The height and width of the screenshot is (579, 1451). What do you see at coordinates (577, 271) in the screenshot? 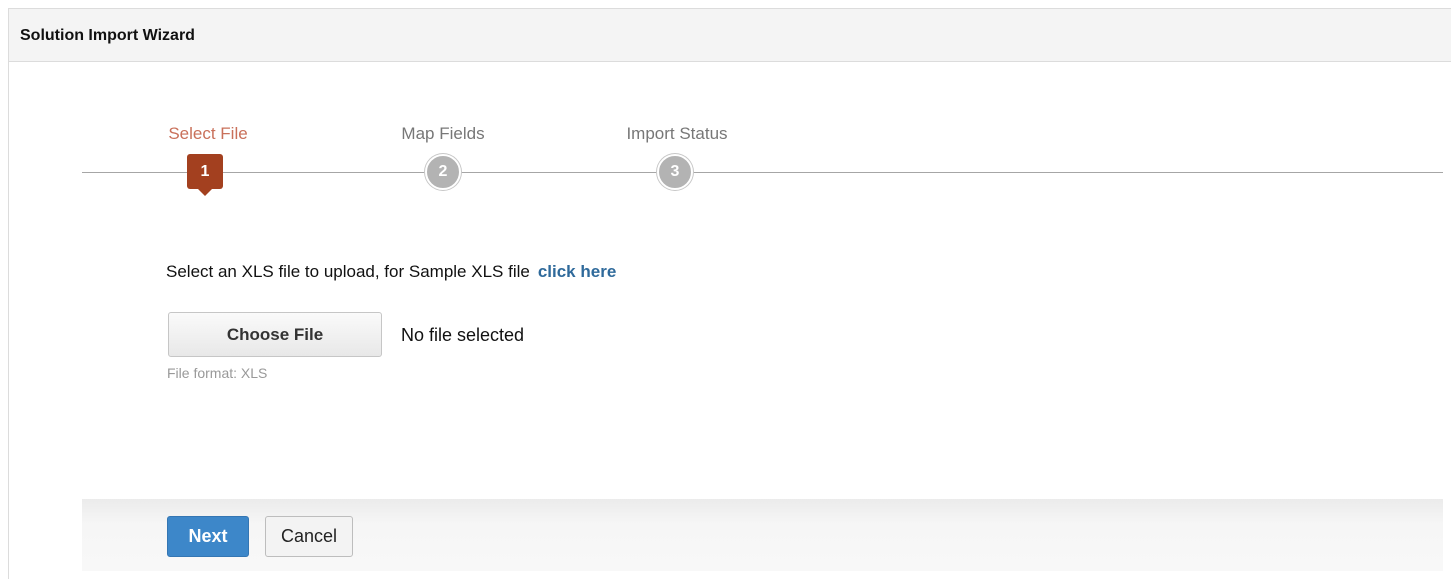
I see `sample-xls-link: click here` at bounding box center [577, 271].